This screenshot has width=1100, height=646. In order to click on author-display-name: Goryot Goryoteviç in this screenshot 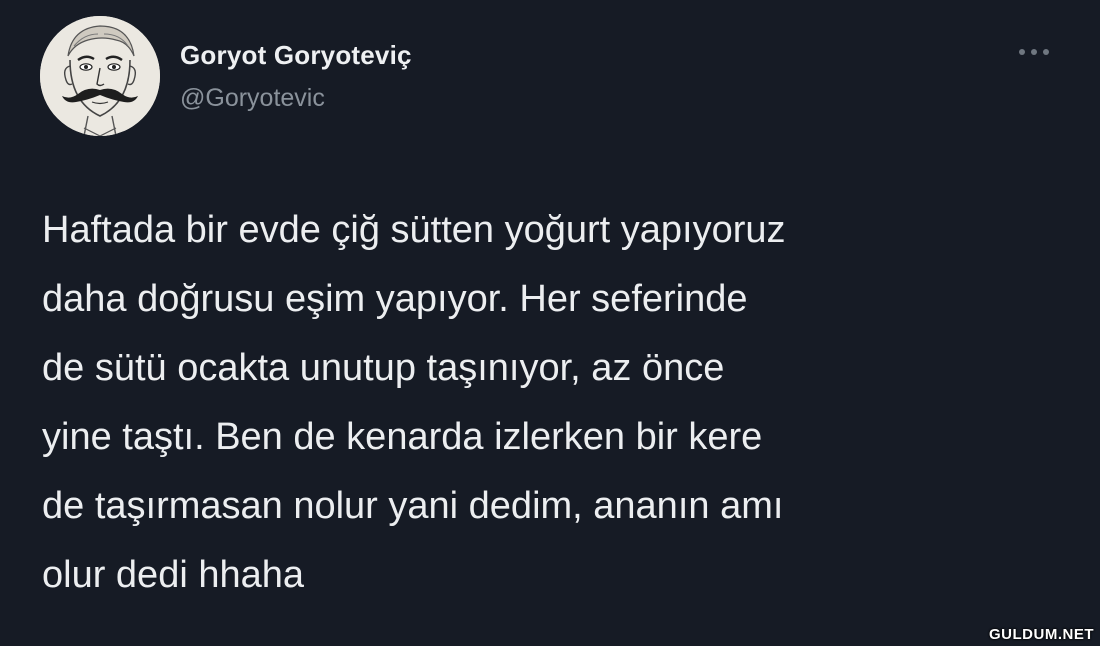, I will do `click(296, 55)`.